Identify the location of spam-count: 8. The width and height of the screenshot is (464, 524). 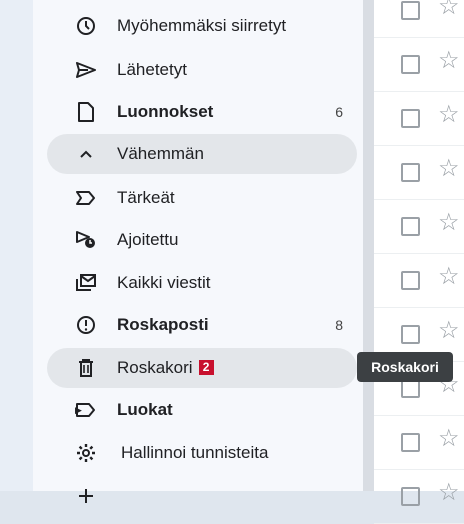
(339, 325).